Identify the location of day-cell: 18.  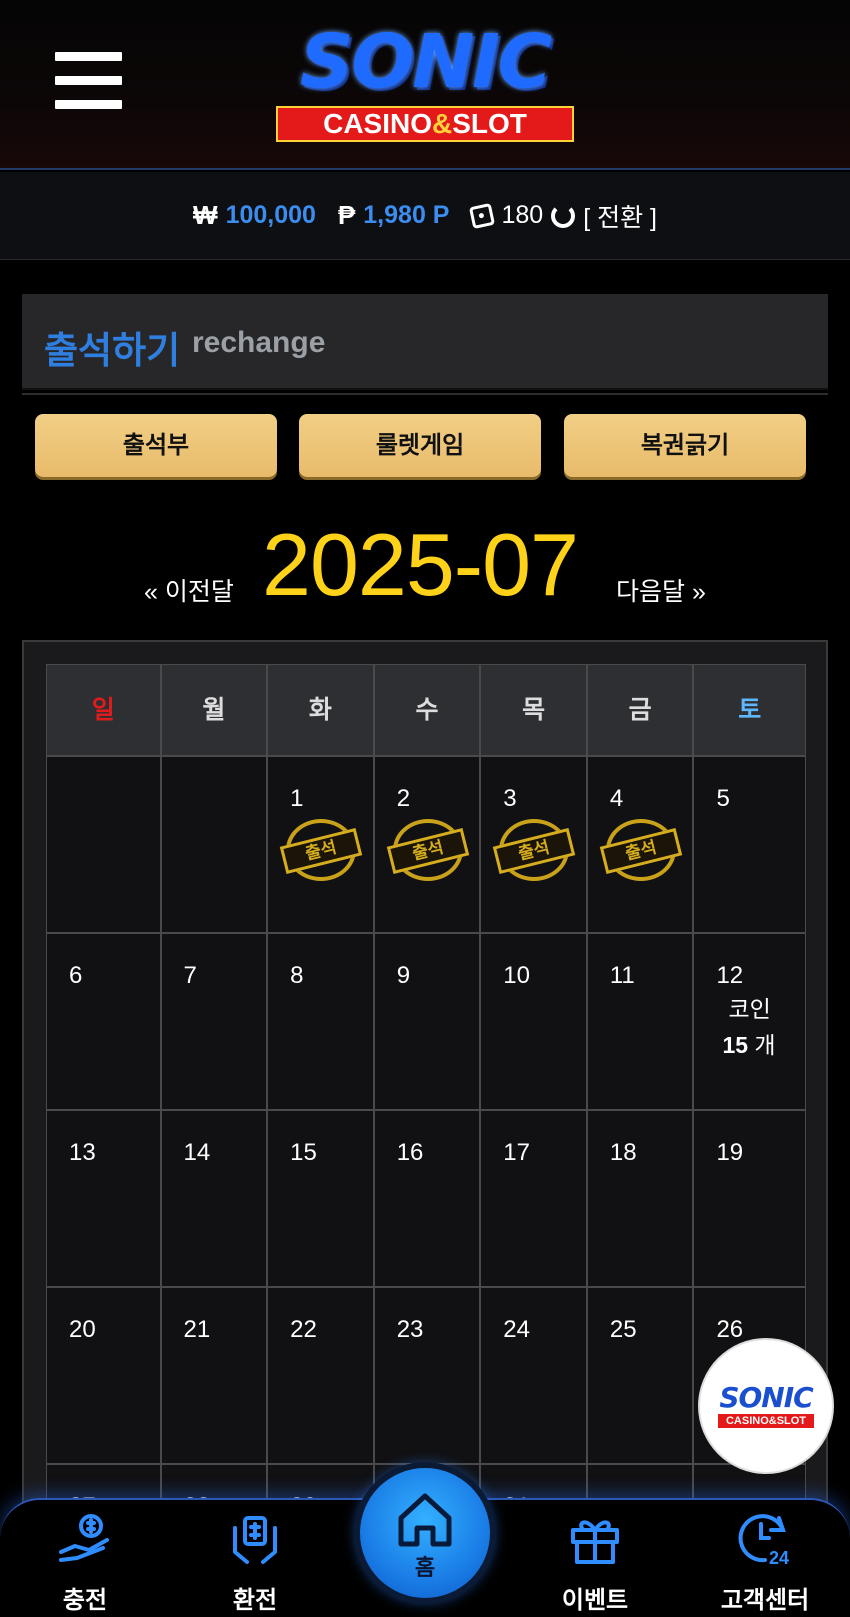
(640, 1198).